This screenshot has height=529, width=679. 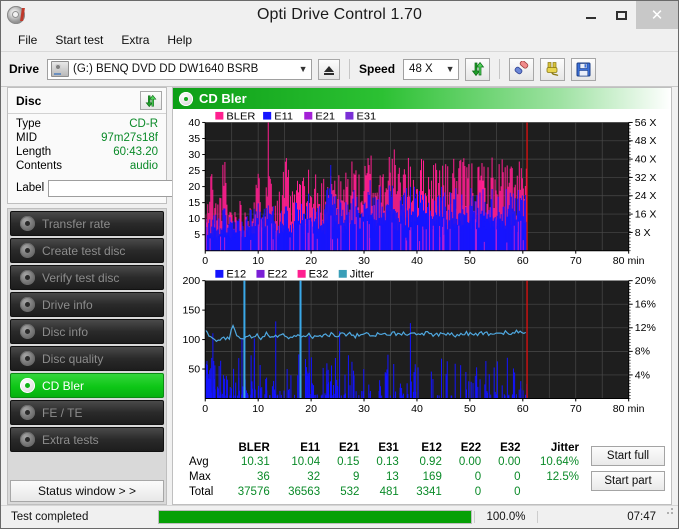 What do you see at coordinates (657, 15) in the screenshot?
I see `close-button: ✕` at bounding box center [657, 15].